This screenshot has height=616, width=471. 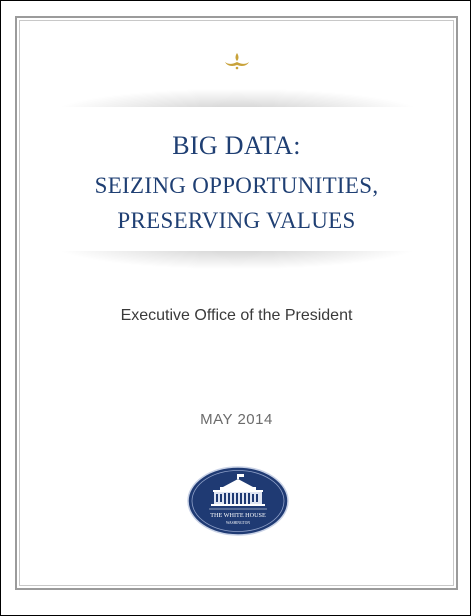 I want to click on subtitle: Executive Office of the President, so click(x=236, y=315).